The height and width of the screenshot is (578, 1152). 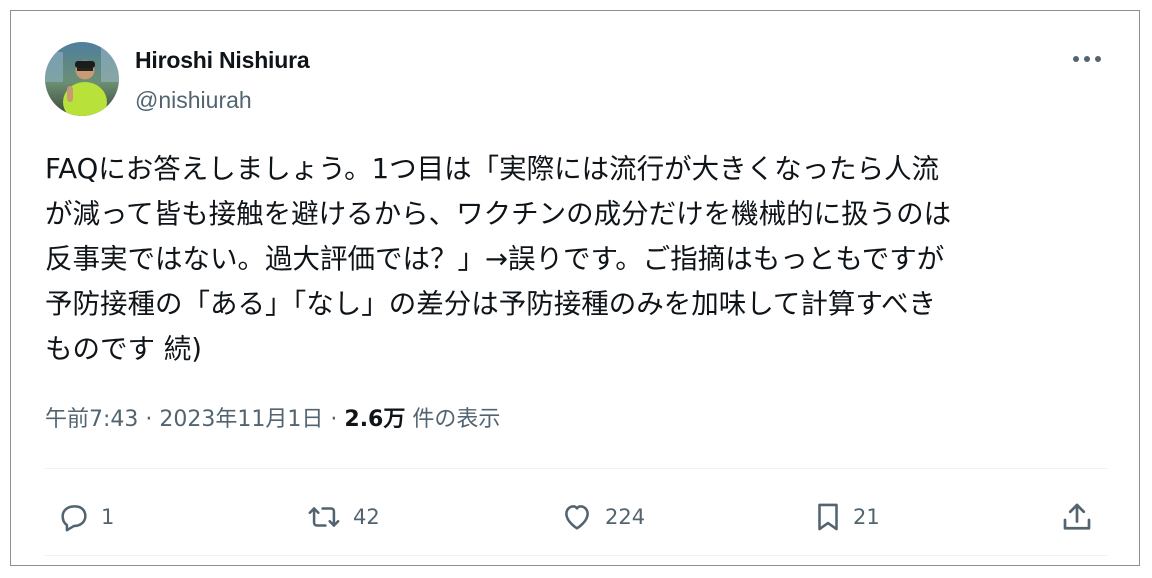 I want to click on author-handle: @nishiurah, so click(x=193, y=100).